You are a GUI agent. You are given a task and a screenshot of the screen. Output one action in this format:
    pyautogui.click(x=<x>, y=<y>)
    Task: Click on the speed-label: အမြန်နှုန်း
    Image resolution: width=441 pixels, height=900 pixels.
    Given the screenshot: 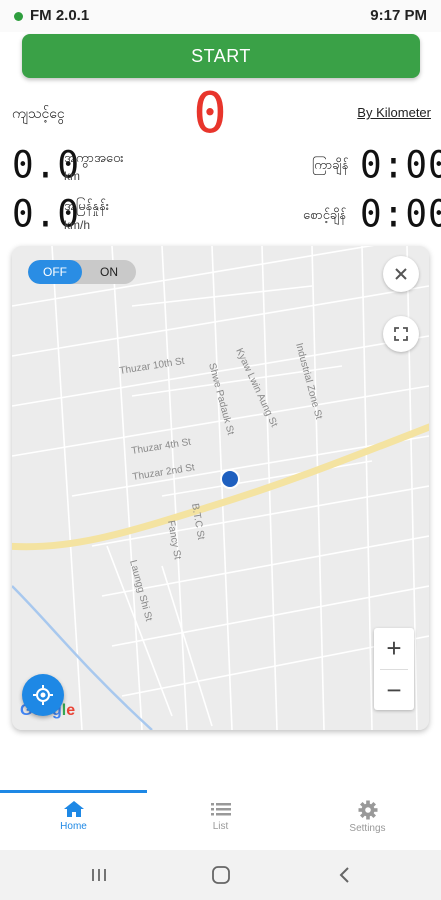 What is the action you would take?
    pyautogui.click(x=87, y=206)
    